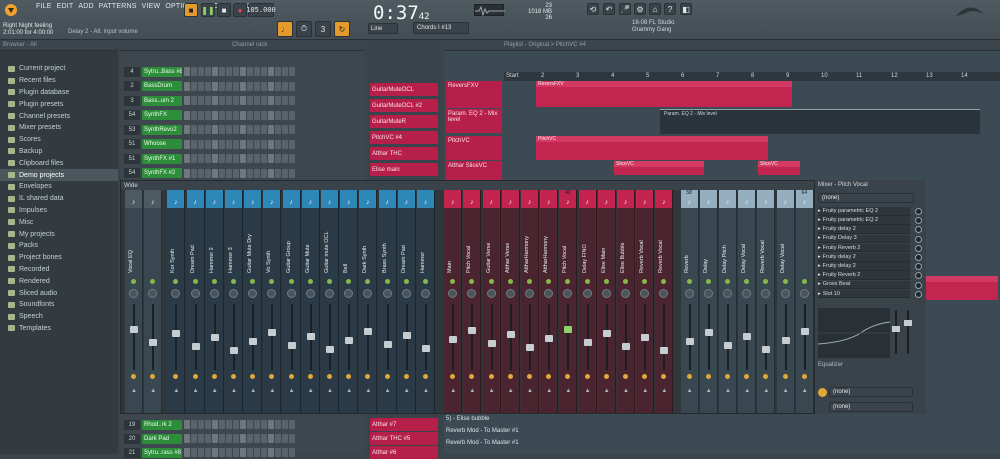 The width and height of the screenshot is (1000, 459). I want to click on mixer-track-name: Delay, so click(709, 249).